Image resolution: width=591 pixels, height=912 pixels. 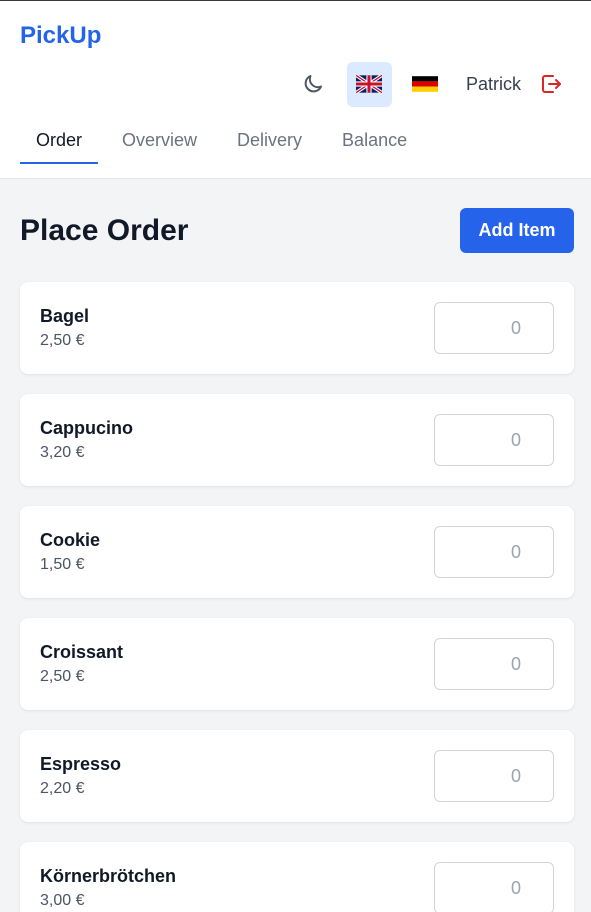 I want to click on item-name: Cappucino, so click(x=86, y=428).